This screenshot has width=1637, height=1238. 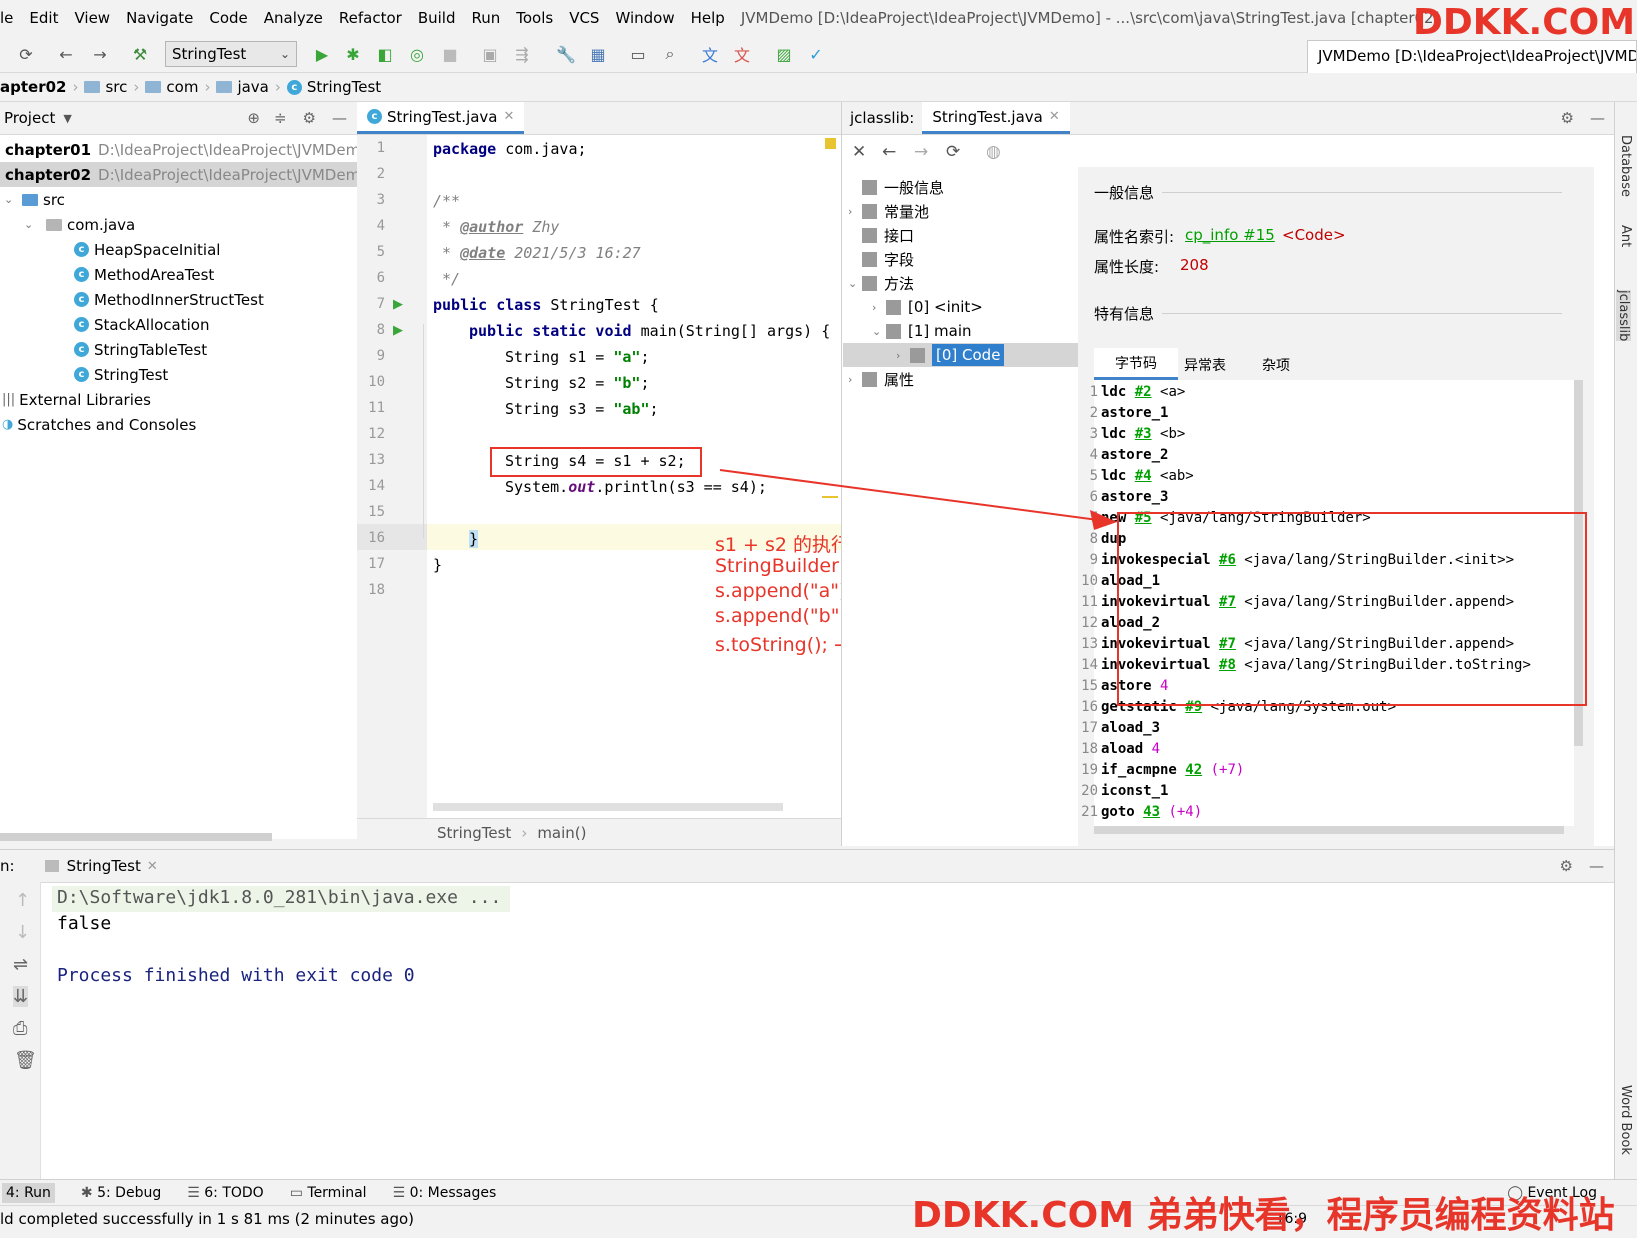 What do you see at coordinates (140, 54) in the screenshot?
I see `build-hammer-icon: ⚒` at bounding box center [140, 54].